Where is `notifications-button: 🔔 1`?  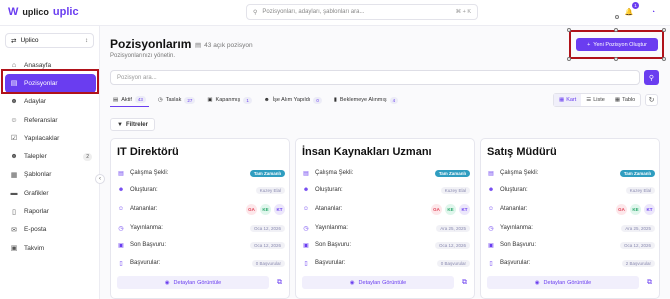 notifications-button: 🔔 1 is located at coordinates (630, 10).